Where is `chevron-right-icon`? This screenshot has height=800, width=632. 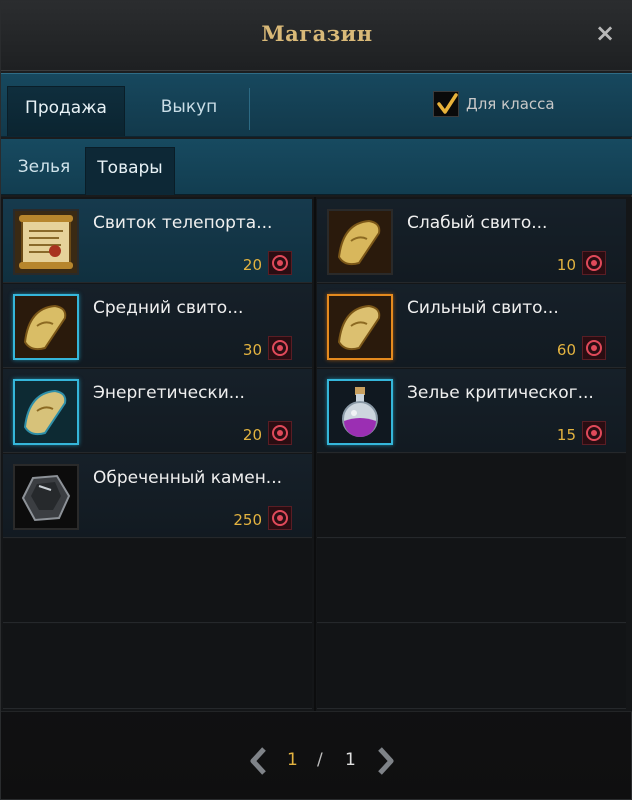 chevron-right-icon is located at coordinates (386, 761).